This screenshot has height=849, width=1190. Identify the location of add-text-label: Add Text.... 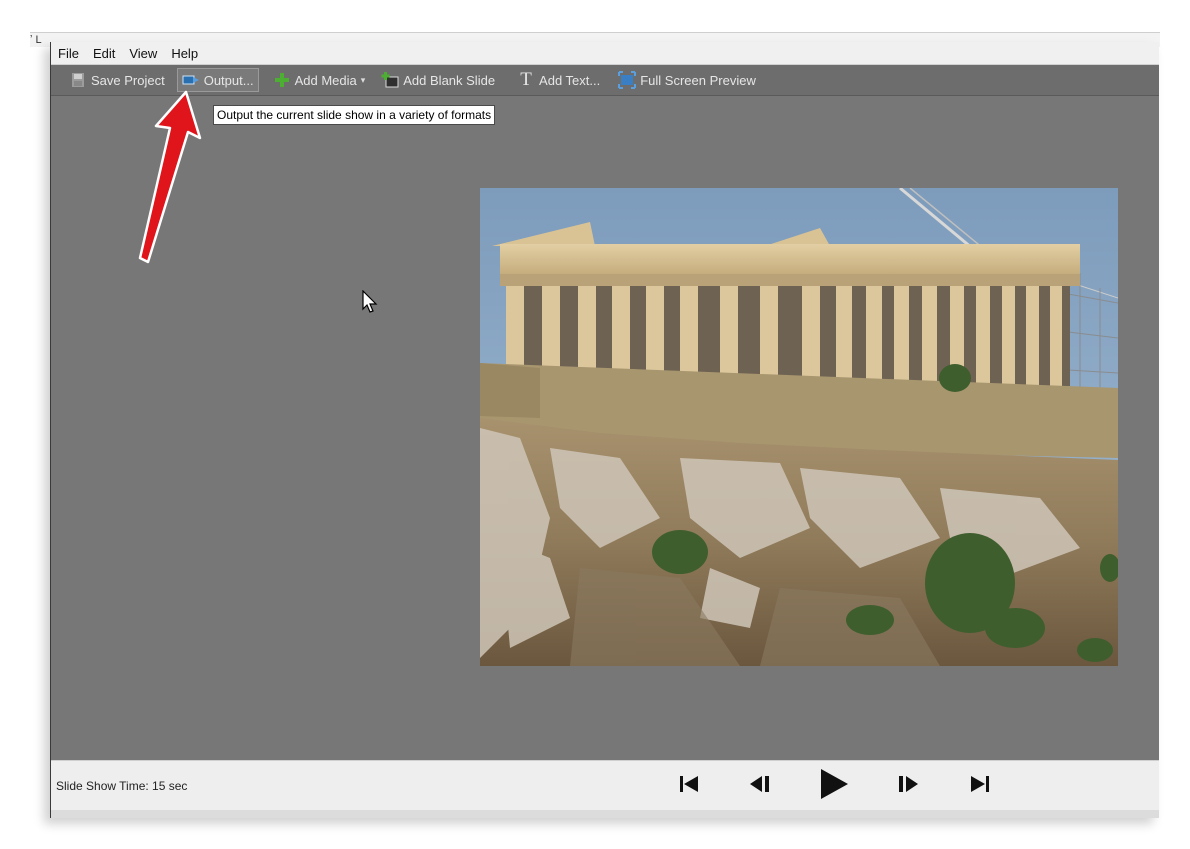
(570, 80).